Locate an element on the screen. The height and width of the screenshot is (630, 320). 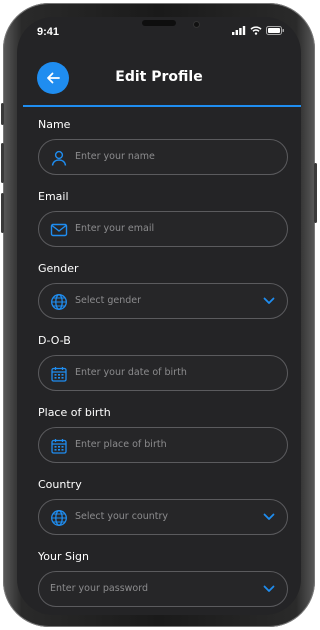
mute-switch is located at coordinates (2, 114).